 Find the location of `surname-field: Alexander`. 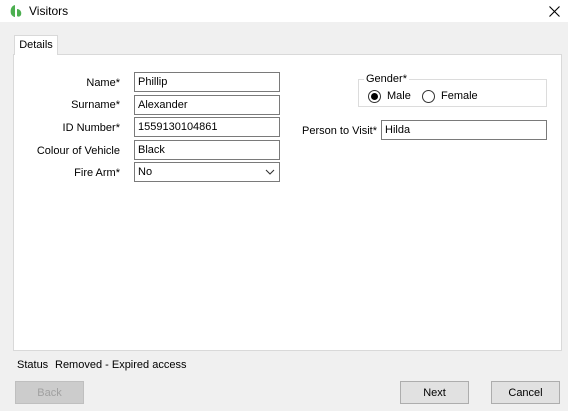

surname-field: Alexander is located at coordinates (207, 105).